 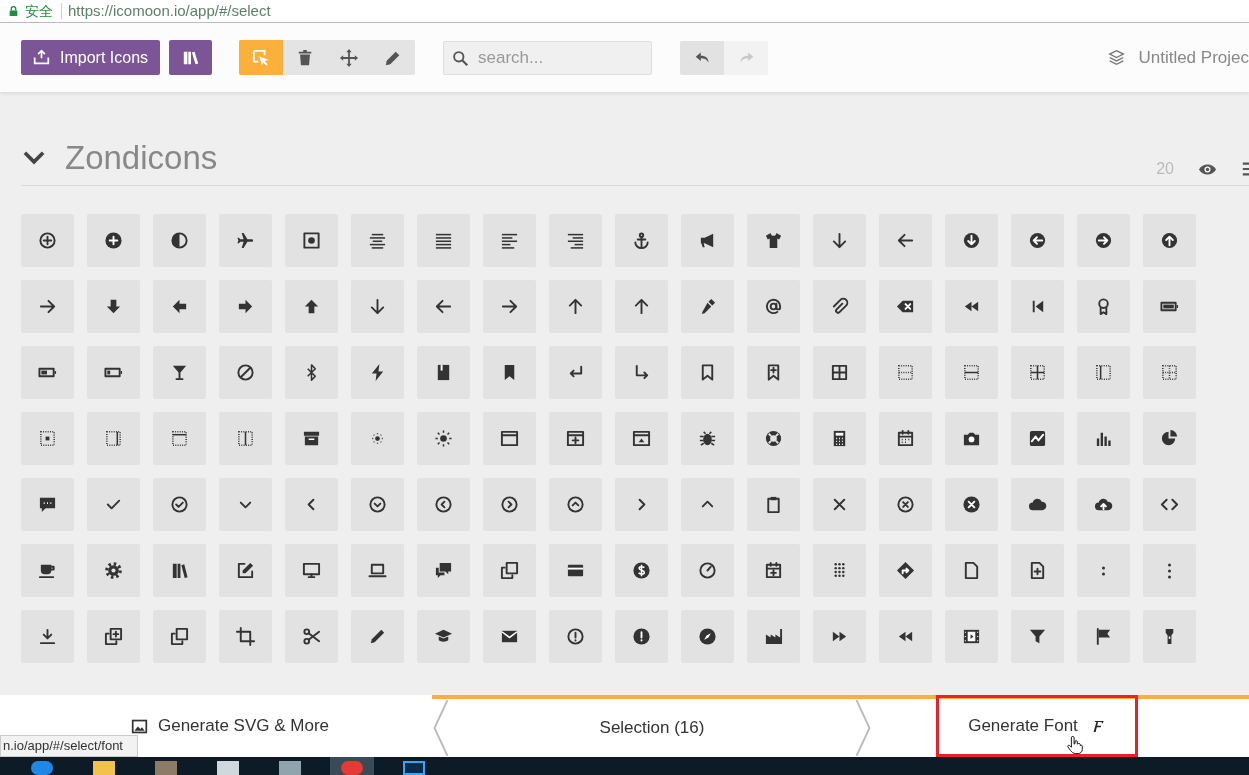 I want to click on security-label: 安全, so click(x=43, y=11).